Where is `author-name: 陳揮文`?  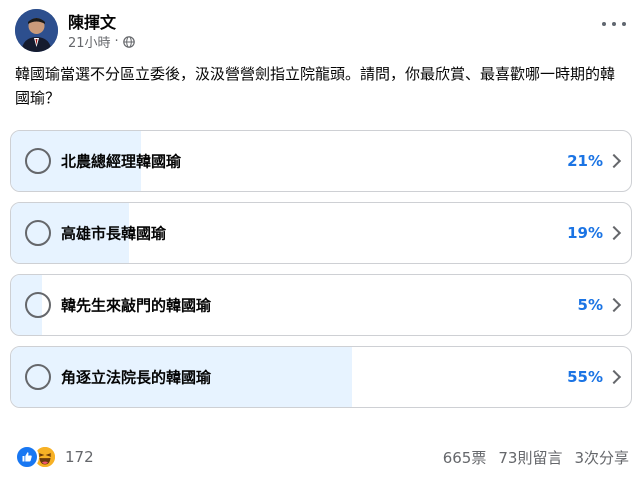 author-name: 陳揮文 is located at coordinates (92, 21).